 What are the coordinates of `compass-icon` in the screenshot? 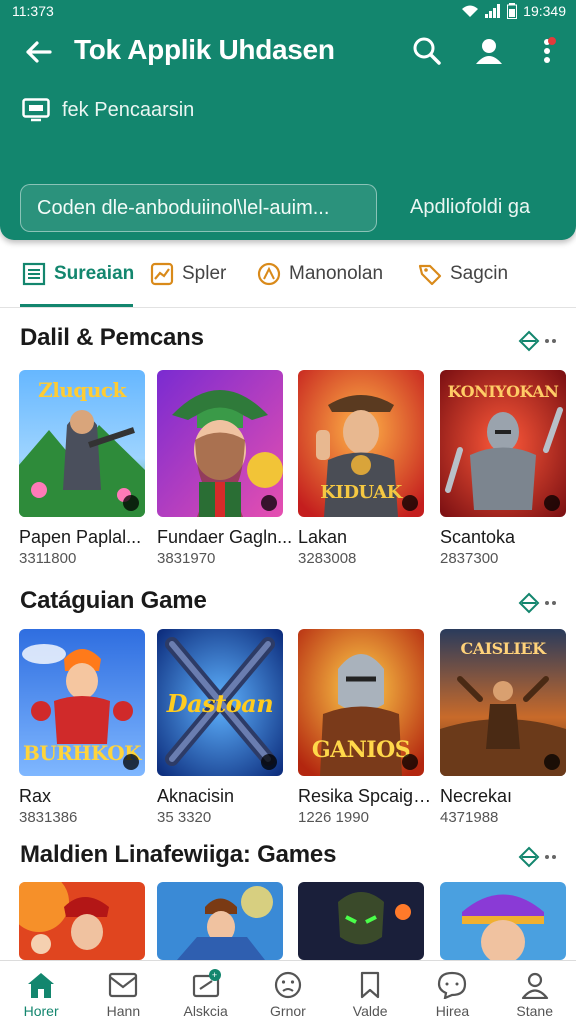 It's located at (269, 274).